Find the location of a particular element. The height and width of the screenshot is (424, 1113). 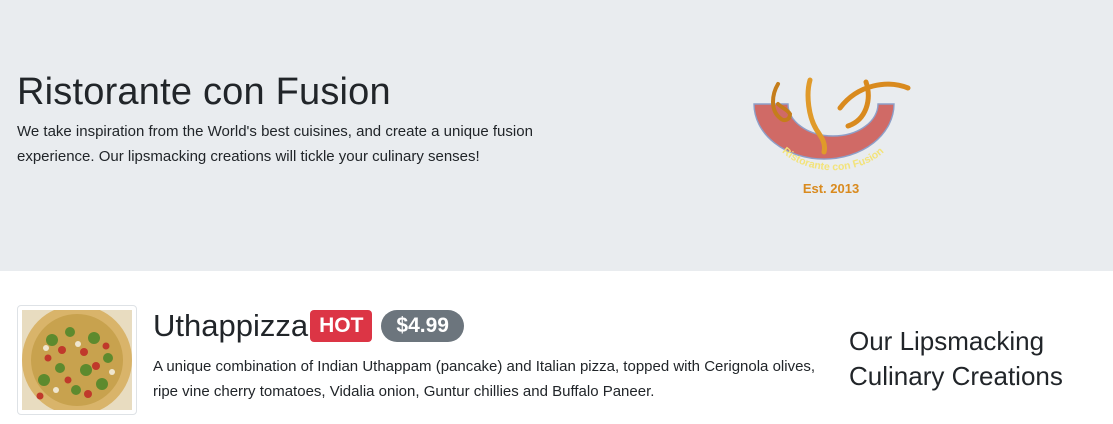

dish-heading: Uthappizza HOT $4.99 is located at coordinates (493, 326).